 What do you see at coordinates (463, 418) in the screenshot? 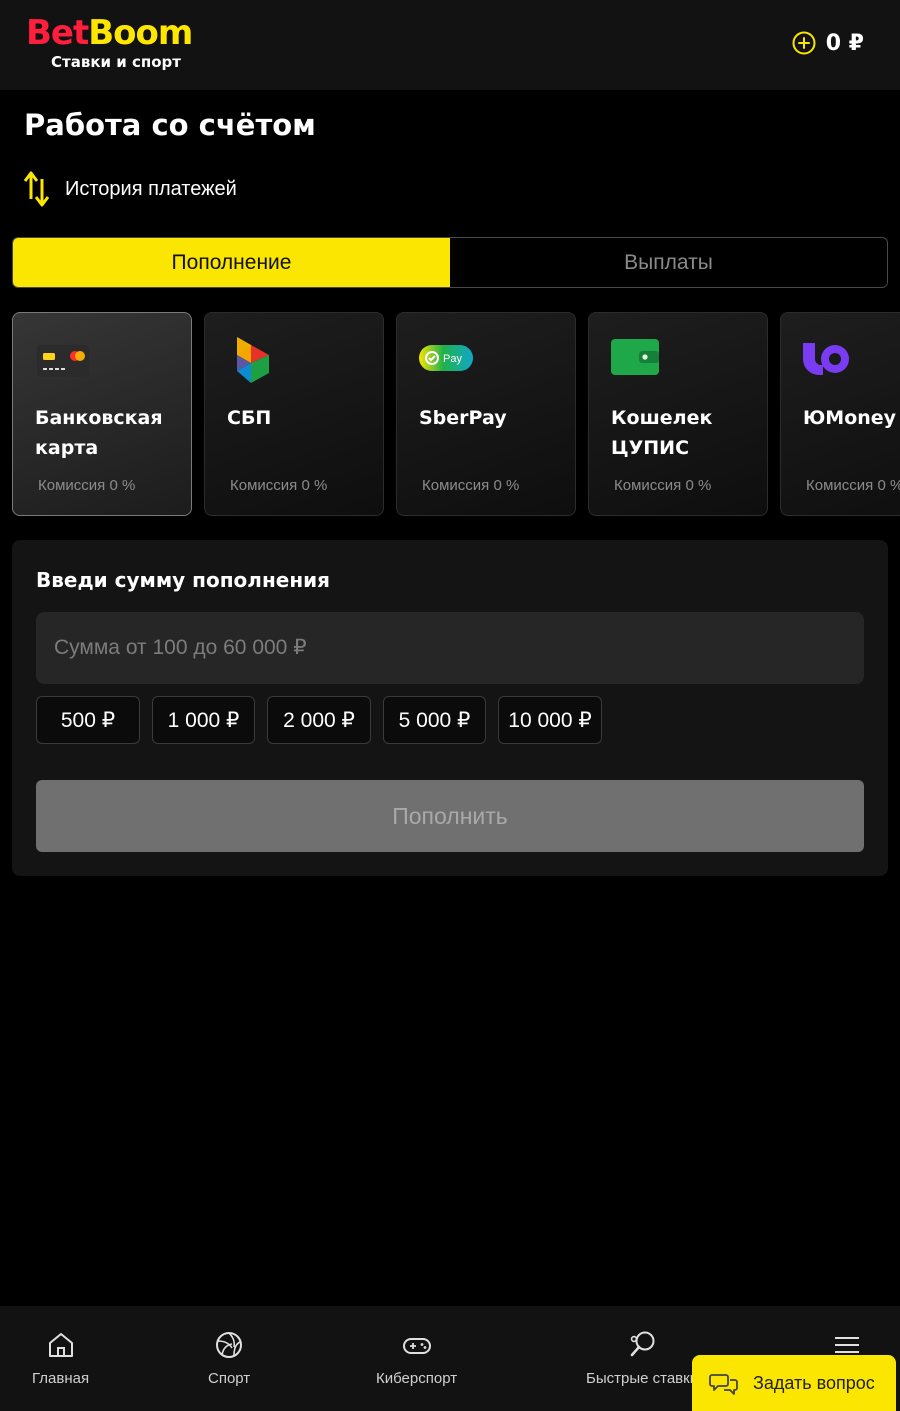
I see `method-name: SberPay` at bounding box center [463, 418].